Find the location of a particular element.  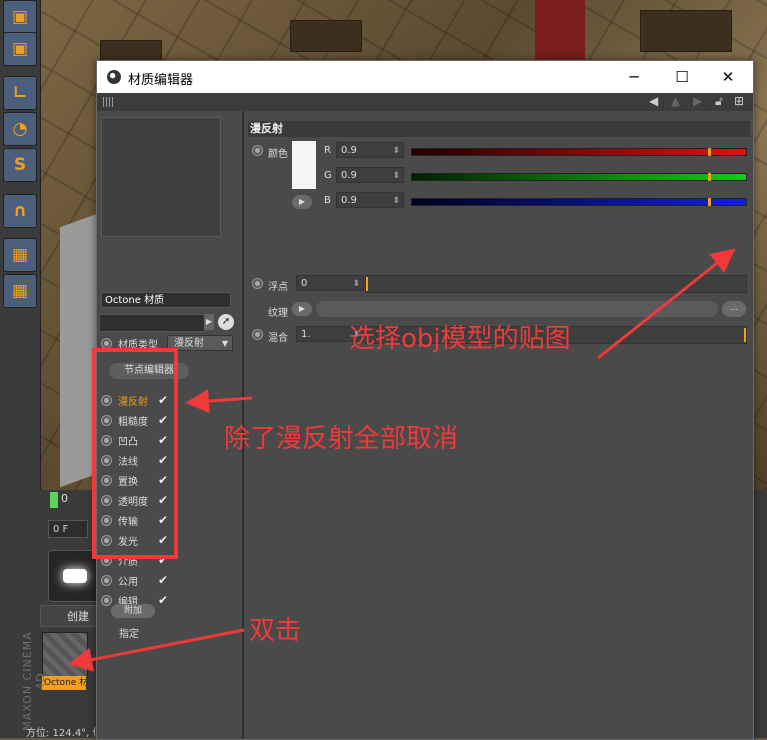

timeline-marker is located at coordinates (54, 500).